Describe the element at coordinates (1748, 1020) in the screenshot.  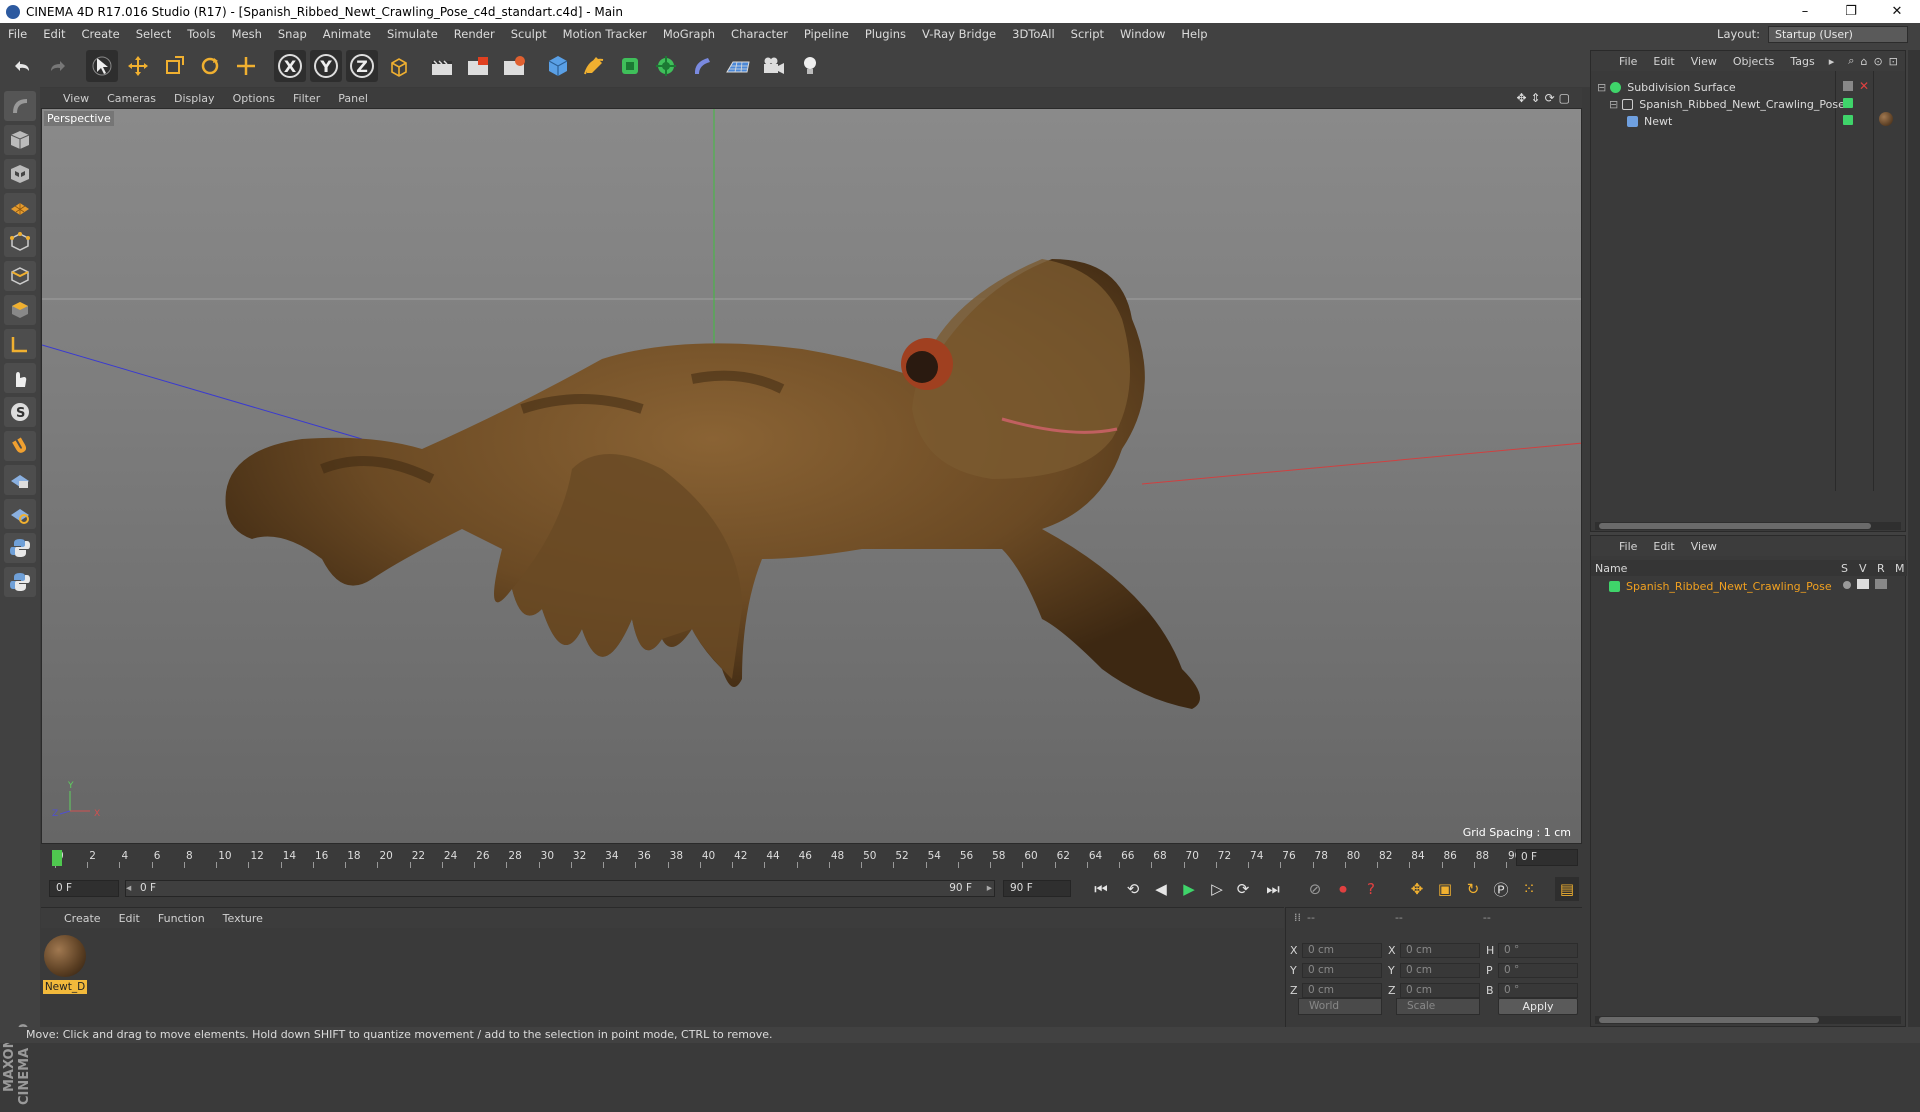
I see `layer-manager-scrollbar` at that location.